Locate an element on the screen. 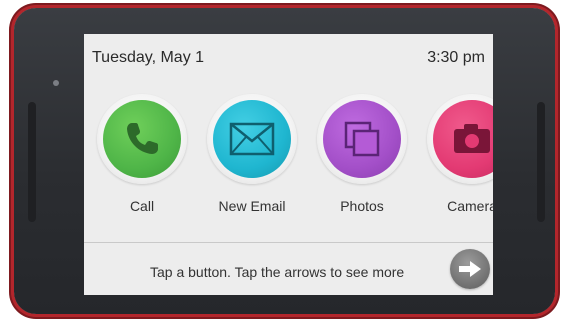 This screenshot has height=322, width=569. arrow-right-icon is located at coordinates (470, 269).